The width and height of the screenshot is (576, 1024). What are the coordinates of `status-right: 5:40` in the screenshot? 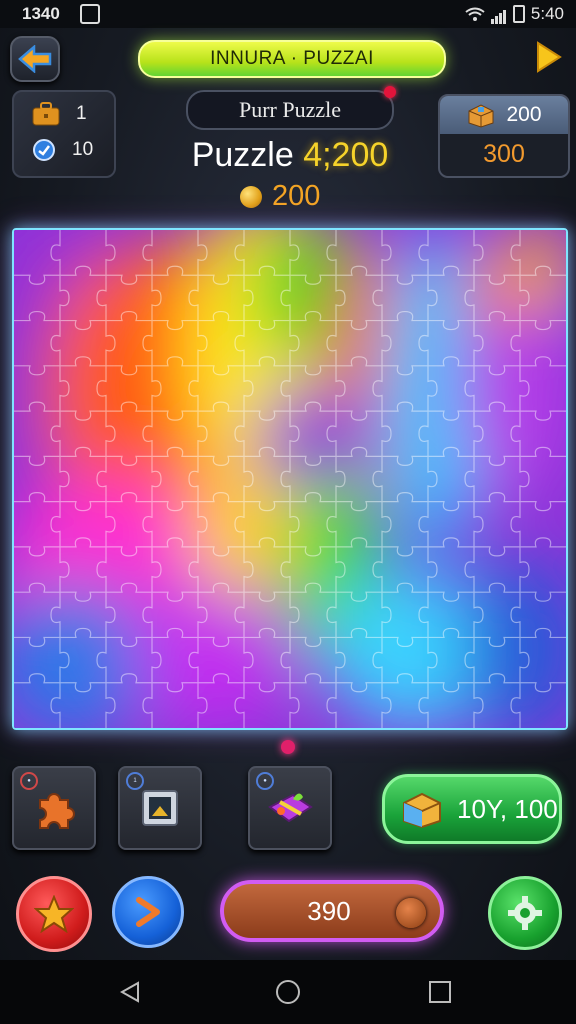 It's located at (514, 14).